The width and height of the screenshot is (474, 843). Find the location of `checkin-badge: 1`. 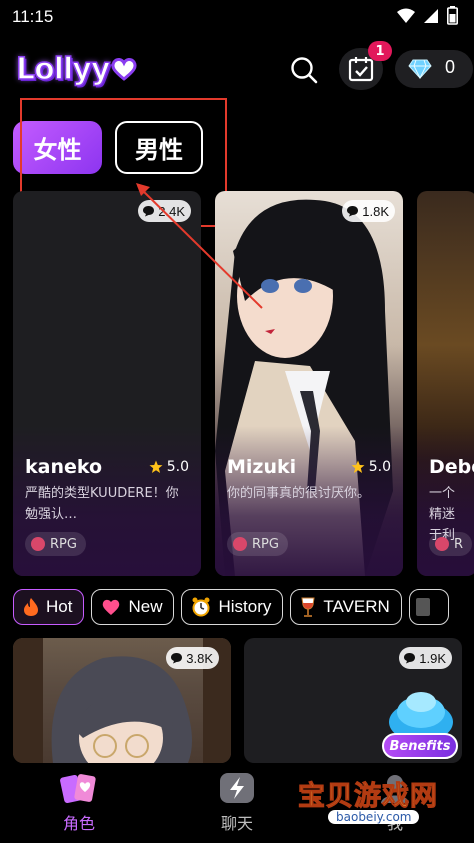

checkin-badge: 1 is located at coordinates (380, 51).